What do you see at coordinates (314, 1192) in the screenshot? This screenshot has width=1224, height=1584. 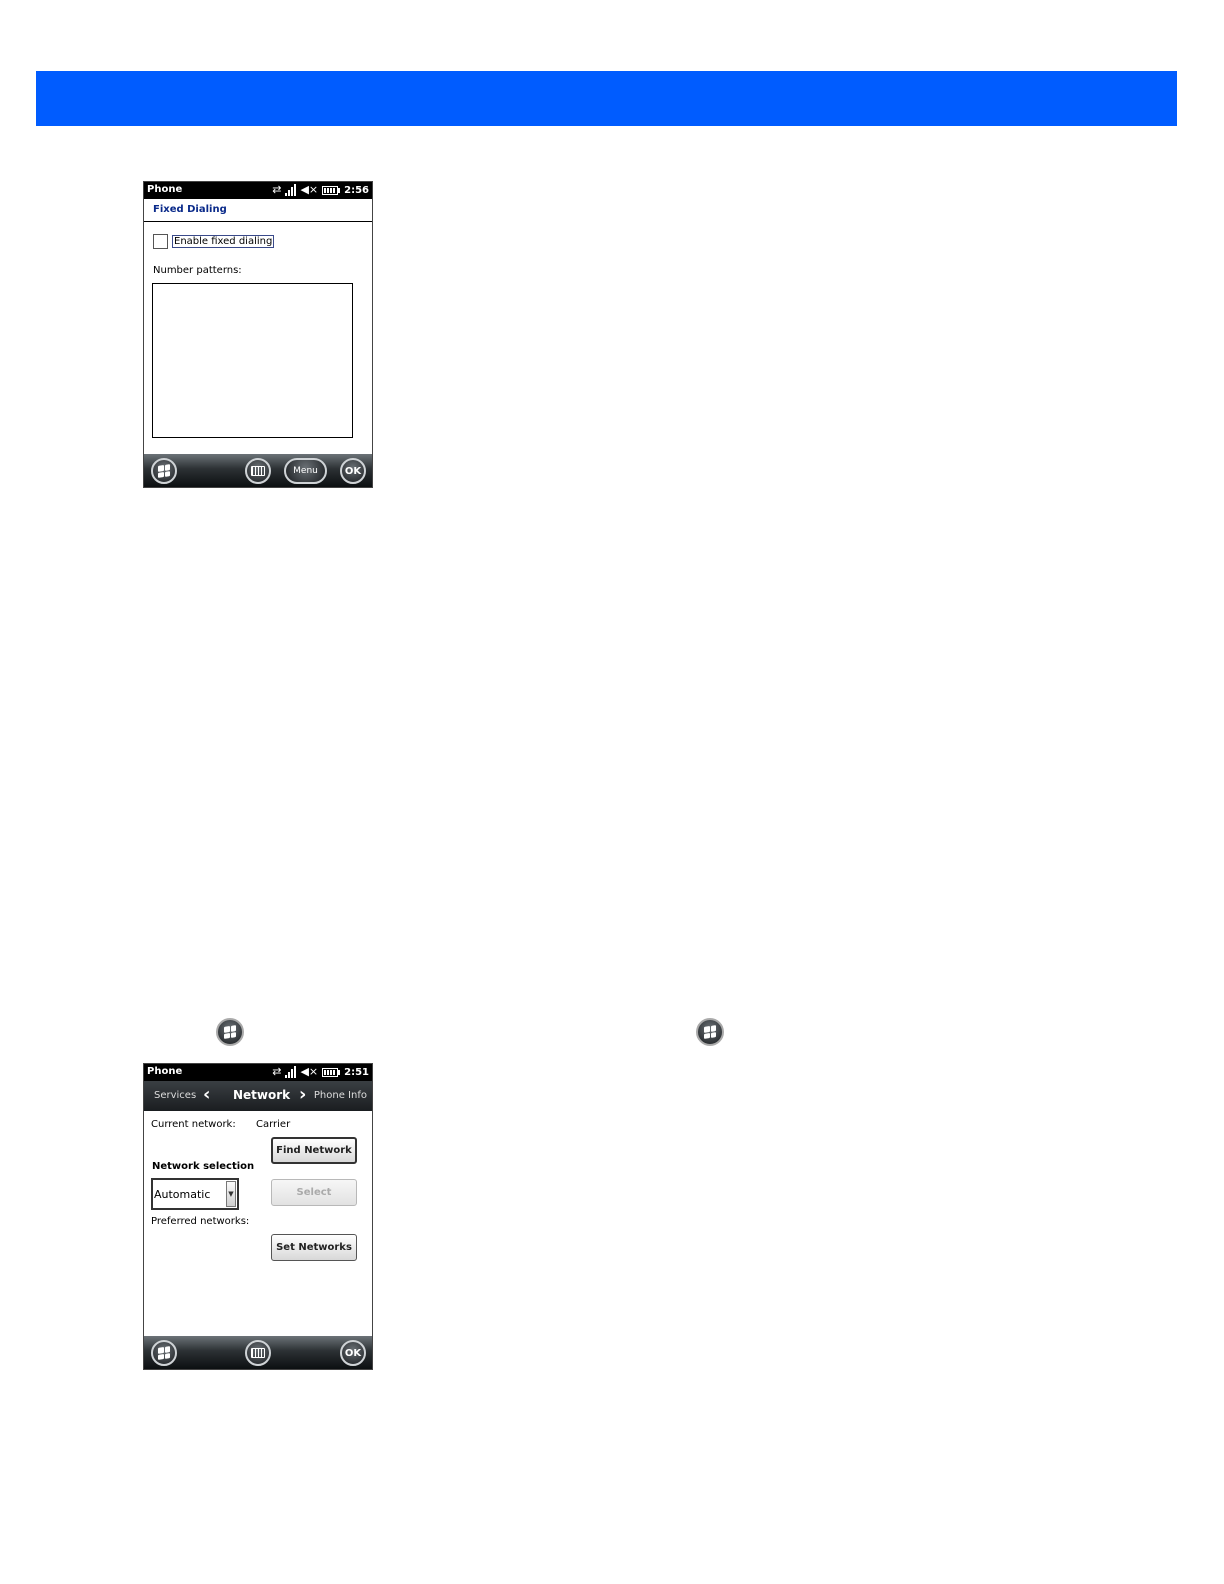 I see `select-button: Select` at bounding box center [314, 1192].